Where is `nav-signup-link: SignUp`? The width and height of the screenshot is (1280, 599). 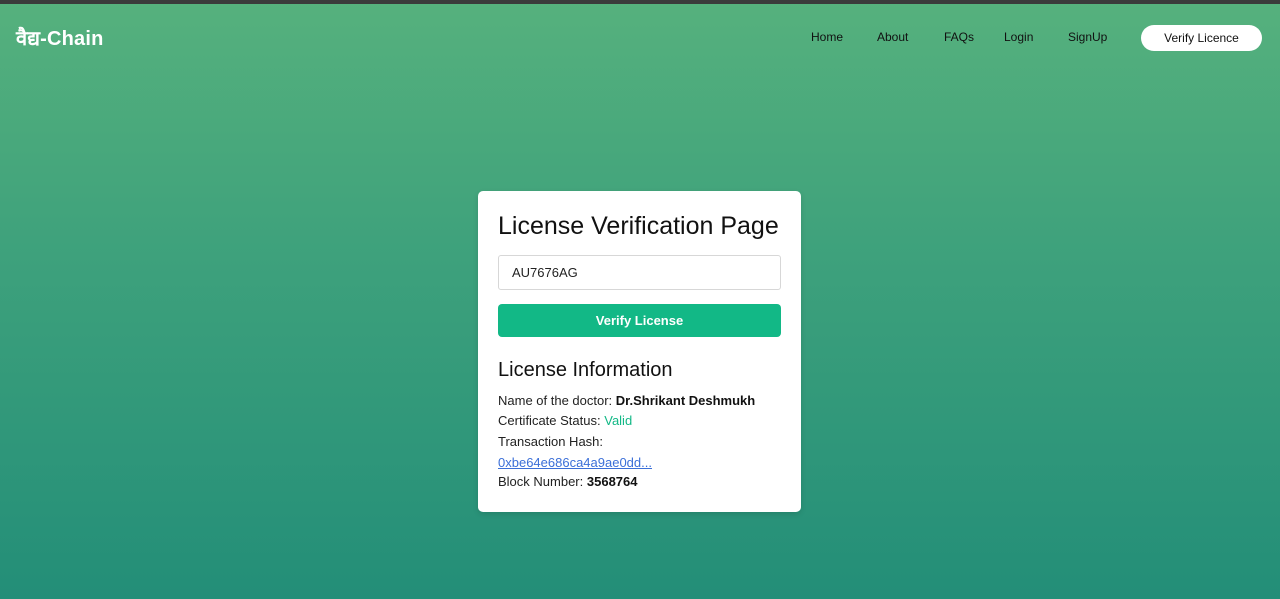
nav-signup-link: SignUp is located at coordinates (1087, 37).